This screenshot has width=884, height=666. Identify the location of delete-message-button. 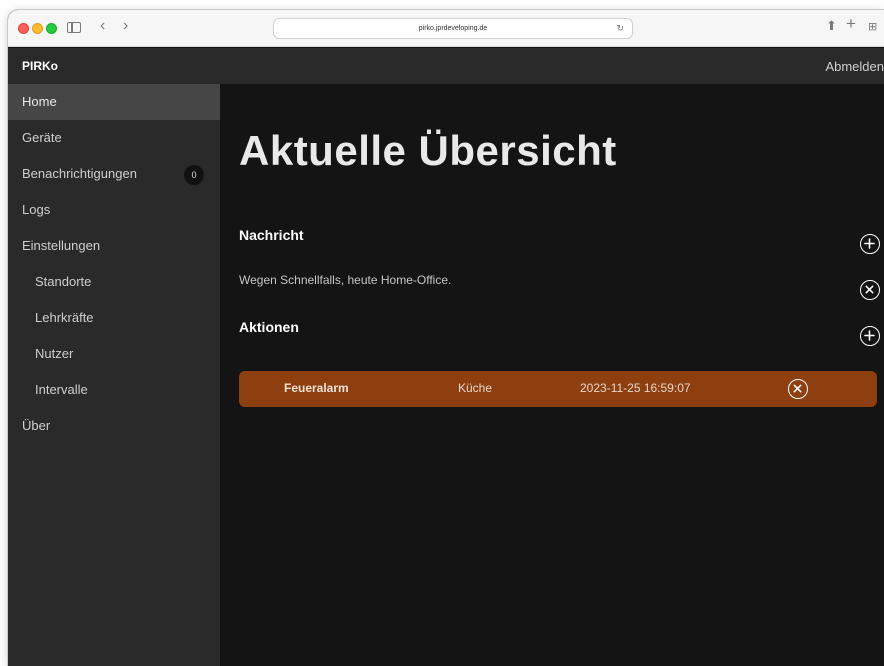
(870, 290).